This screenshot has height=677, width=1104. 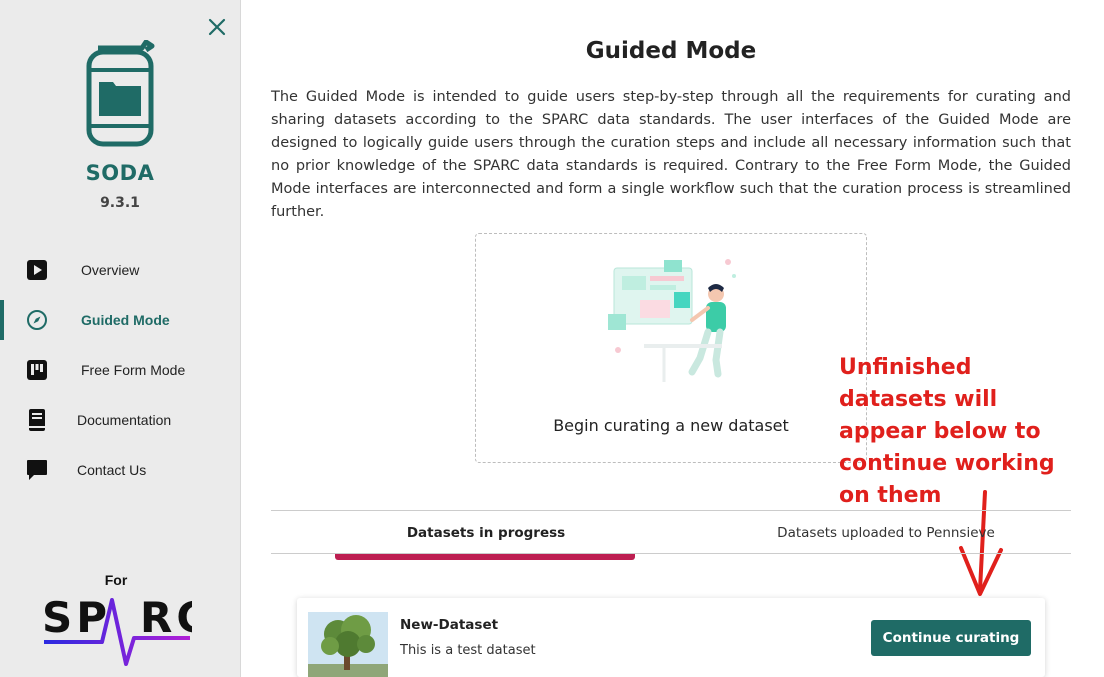 What do you see at coordinates (886, 533) in the screenshot?
I see `tab-datasets-uploaded: Datasets uploaded to Pennsieve` at bounding box center [886, 533].